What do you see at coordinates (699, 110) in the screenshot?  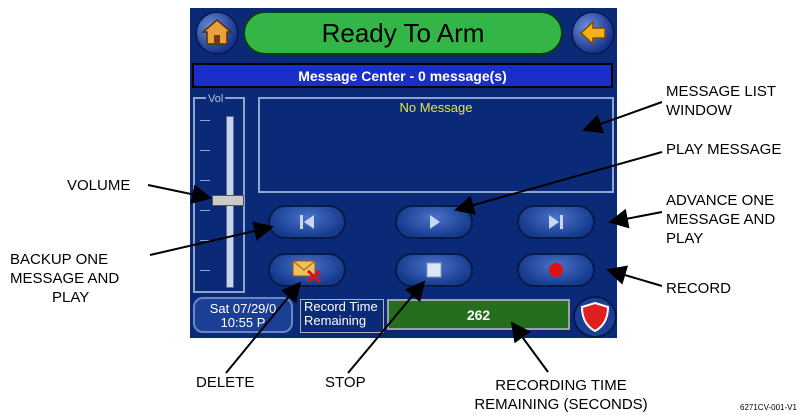 I see `callout-message-list-line: WINDOW` at bounding box center [699, 110].